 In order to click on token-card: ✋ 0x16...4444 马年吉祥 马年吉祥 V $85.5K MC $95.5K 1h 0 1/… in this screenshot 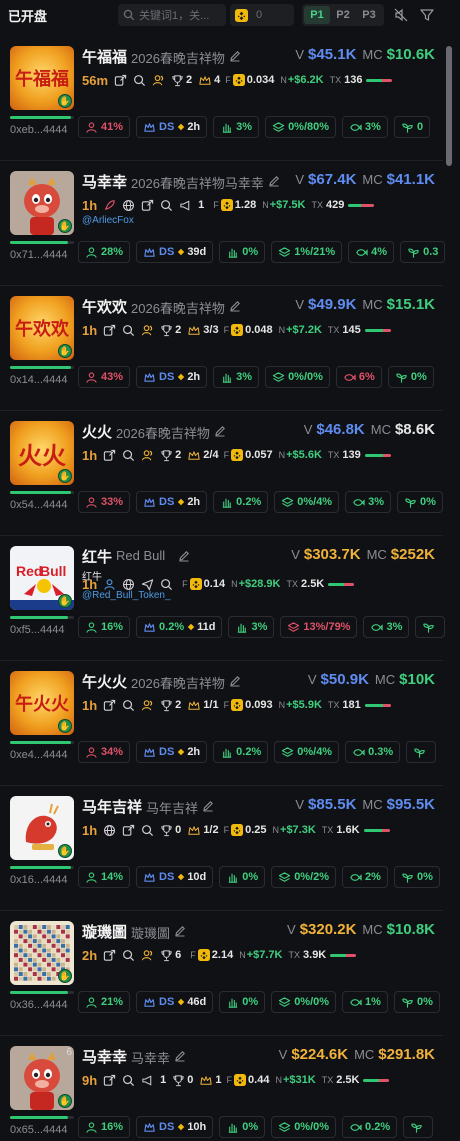, I will do `click(221, 848)`.